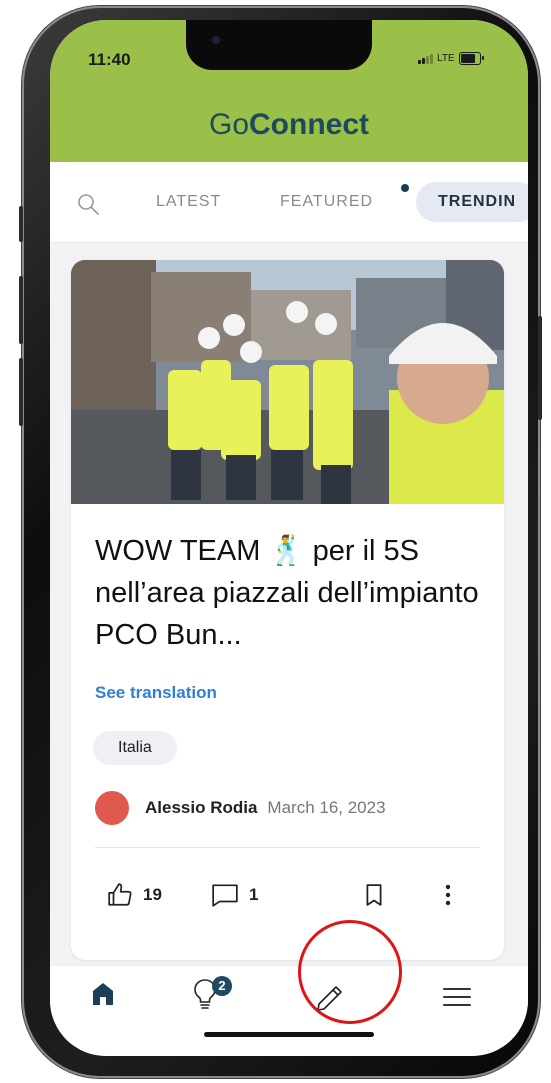 The height and width of the screenshot is (1083, 551). Describe the element at coordinates (457, 997) in the screenshot. I see `hamburger-menu-icon` at that location.